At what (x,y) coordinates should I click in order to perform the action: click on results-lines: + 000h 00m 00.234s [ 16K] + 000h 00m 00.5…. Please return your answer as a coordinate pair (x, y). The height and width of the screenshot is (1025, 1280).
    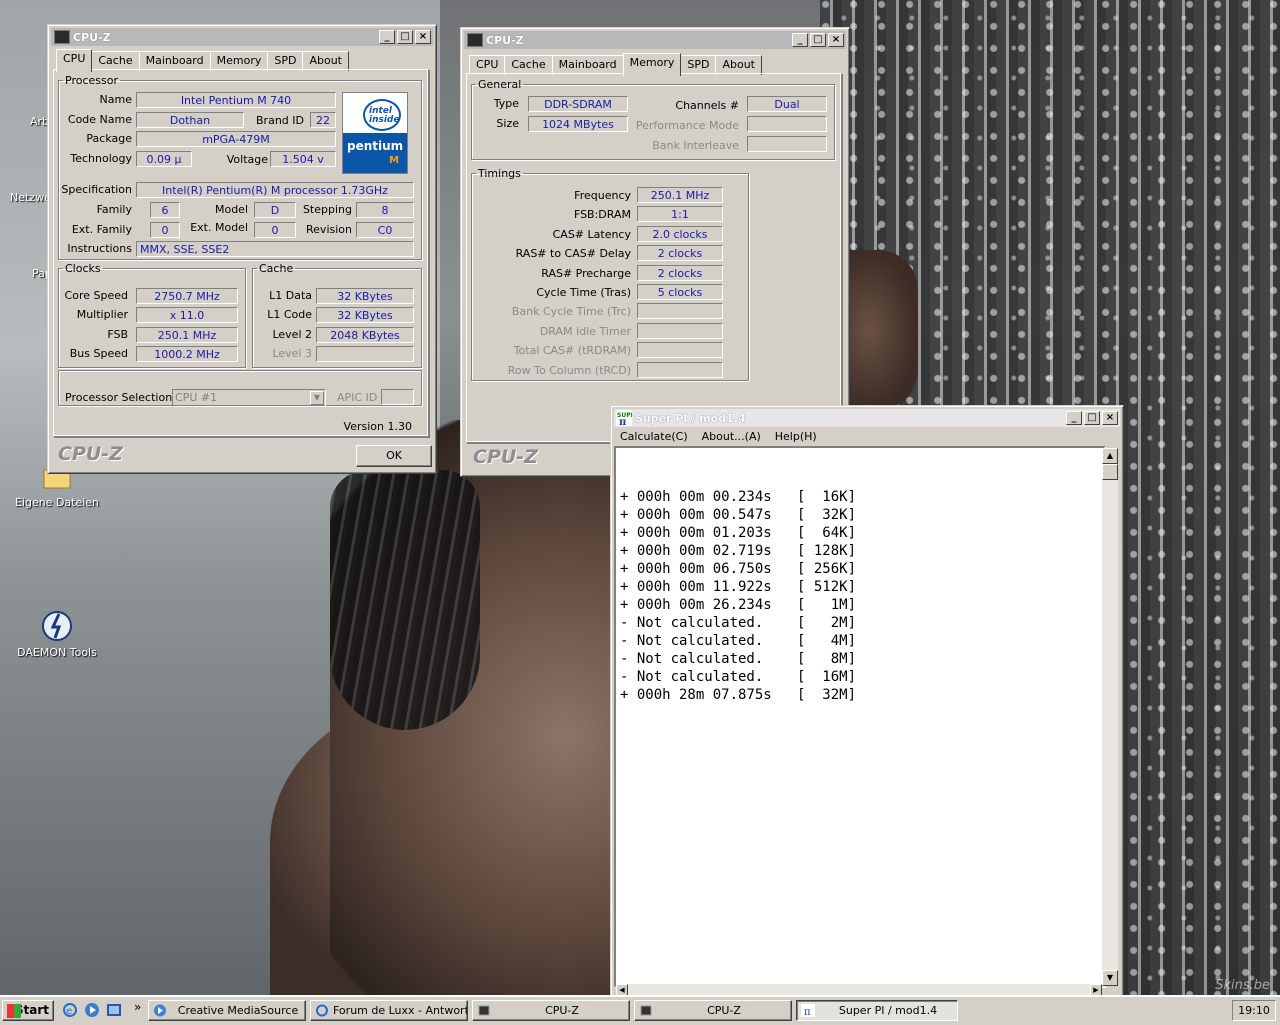
    Looking at the image, I should click on (860, 594).